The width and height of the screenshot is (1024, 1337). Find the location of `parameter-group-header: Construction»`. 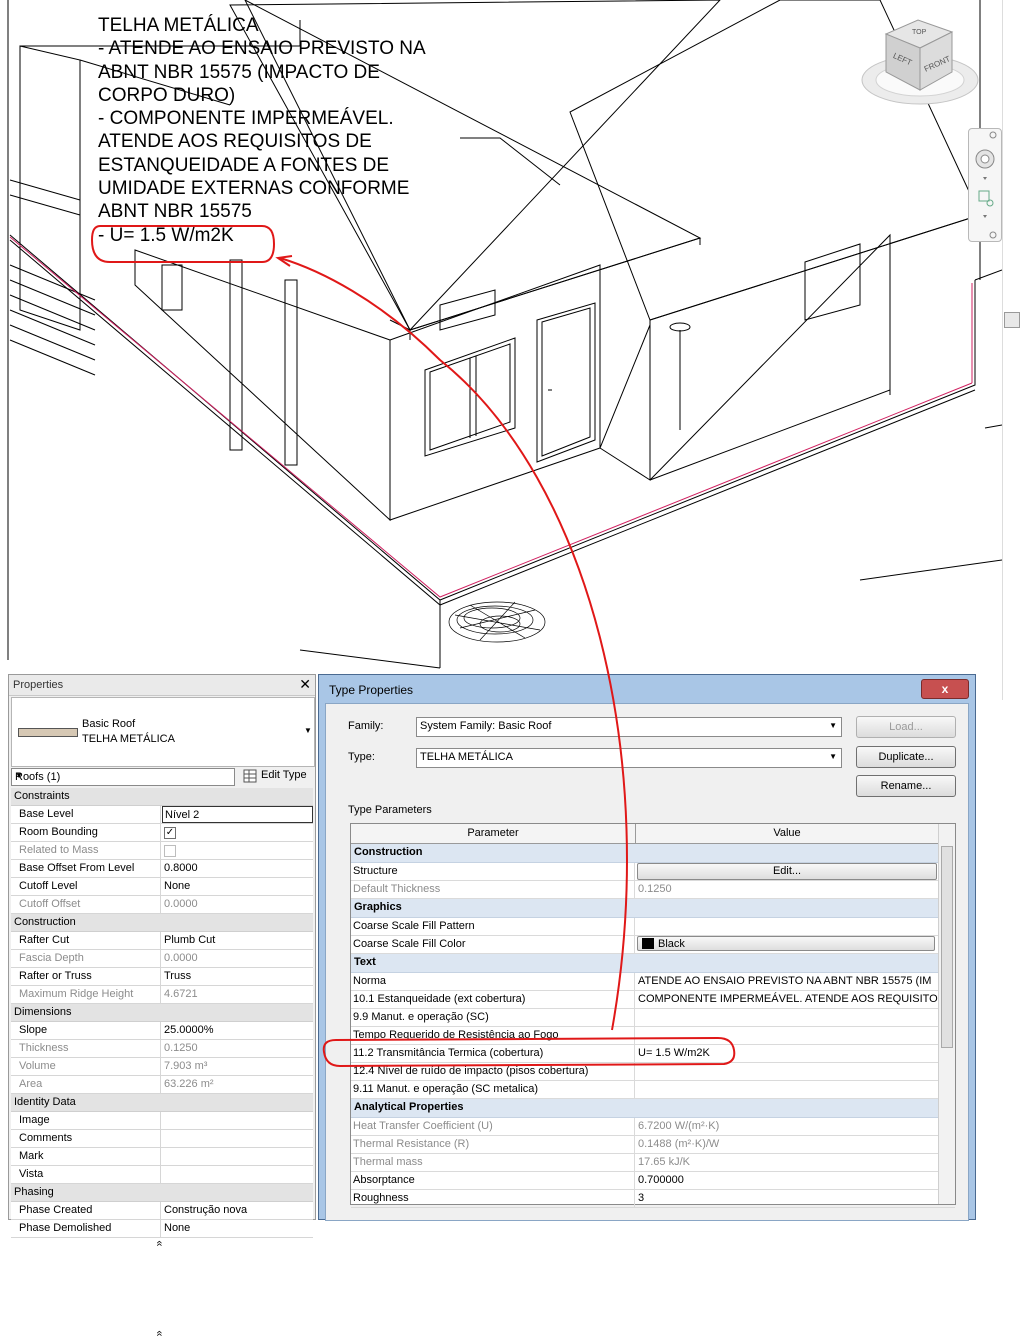

parameter-group-header: Construction» is located at coordinates (653, 853).